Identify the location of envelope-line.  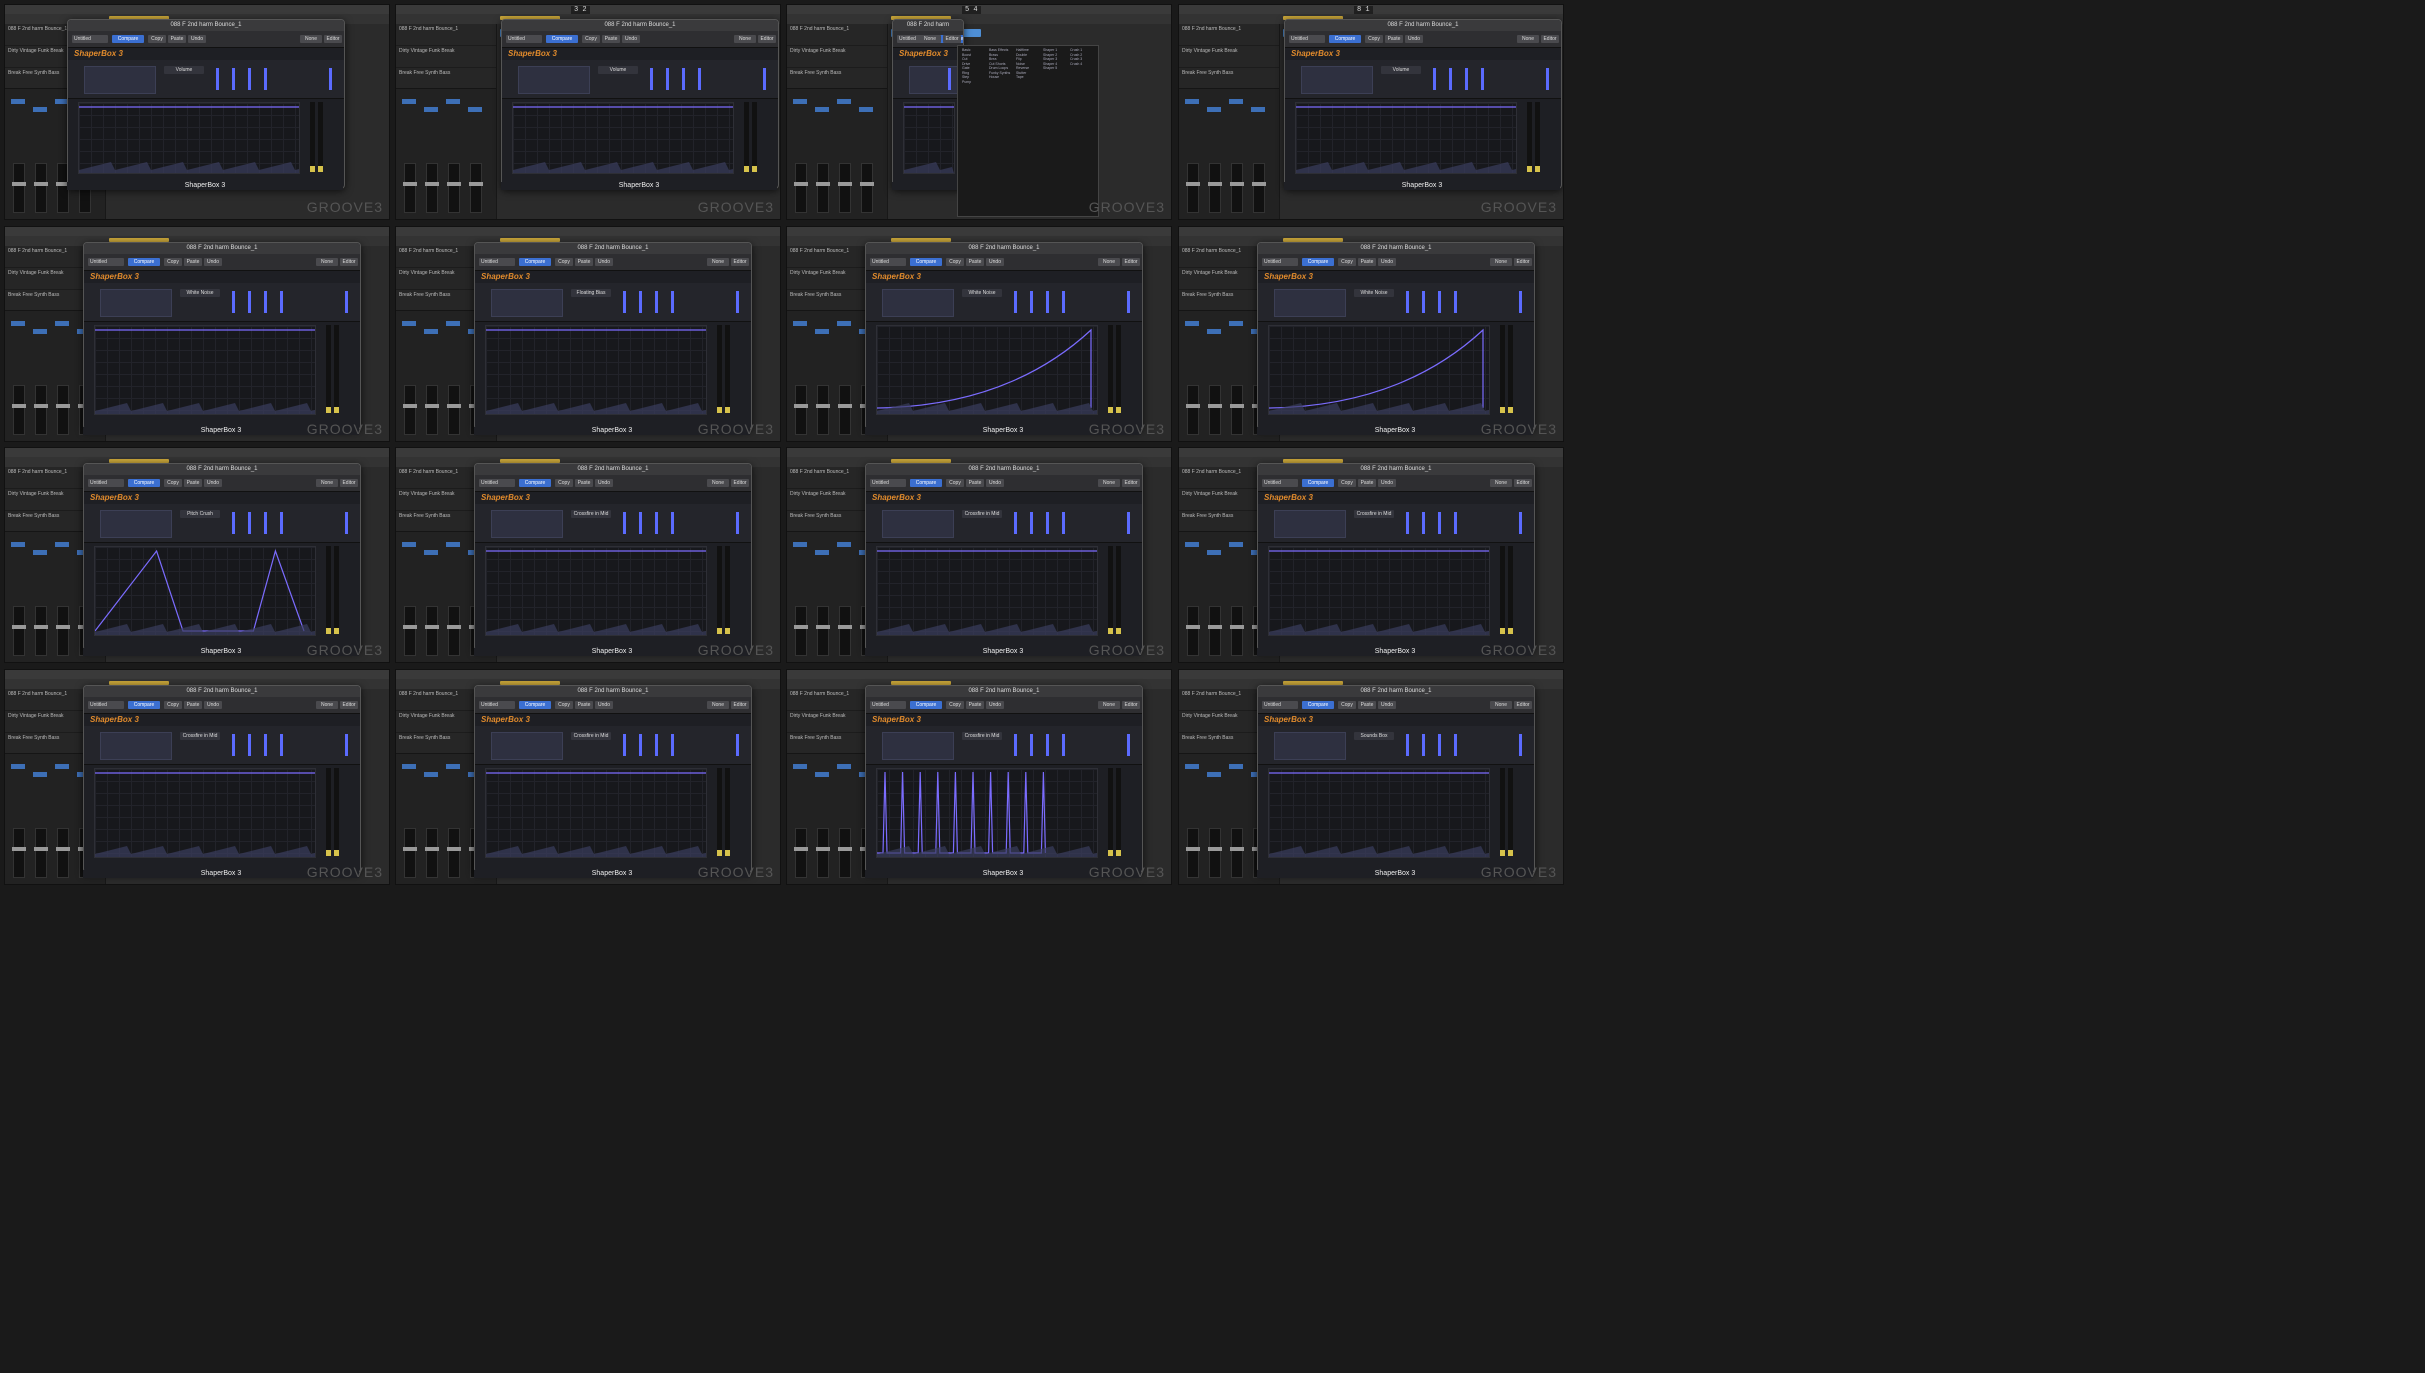
(200, 590).